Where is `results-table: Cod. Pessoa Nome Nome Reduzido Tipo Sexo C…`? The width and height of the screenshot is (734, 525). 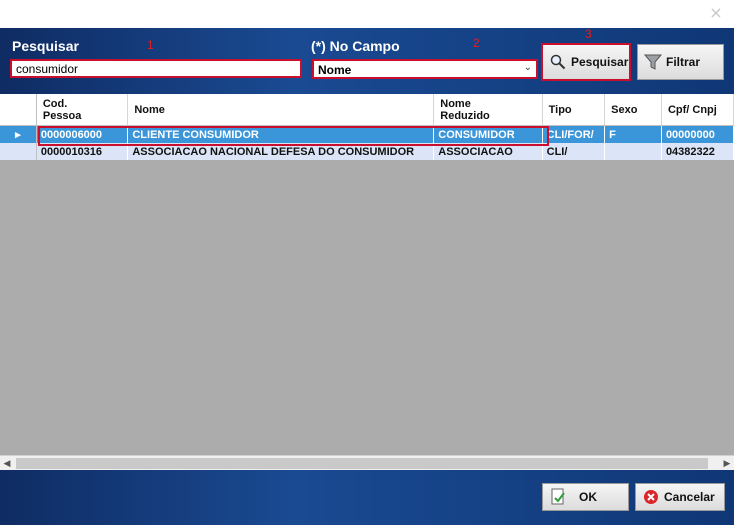
results-table: Cod. Pessoa Nome Nome Reduzido Tipo Sexo C… is located at coordinates (367, 127).